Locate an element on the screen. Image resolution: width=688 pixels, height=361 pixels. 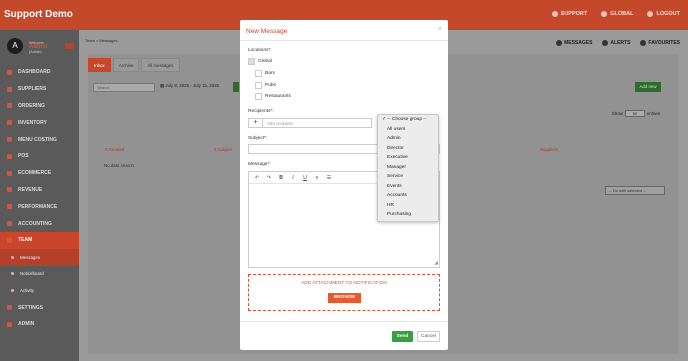
group-option: Service is located at coordinates (408, 177).